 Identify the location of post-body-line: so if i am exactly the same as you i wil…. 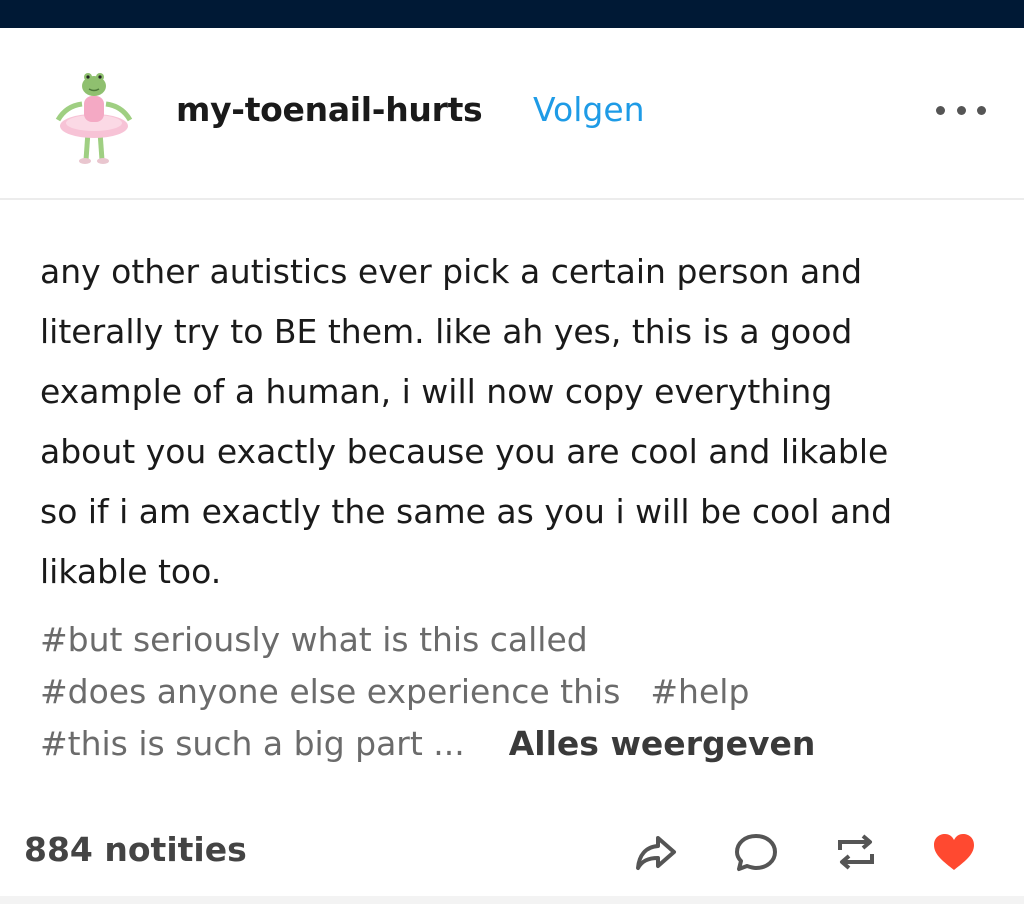
(466, 511).